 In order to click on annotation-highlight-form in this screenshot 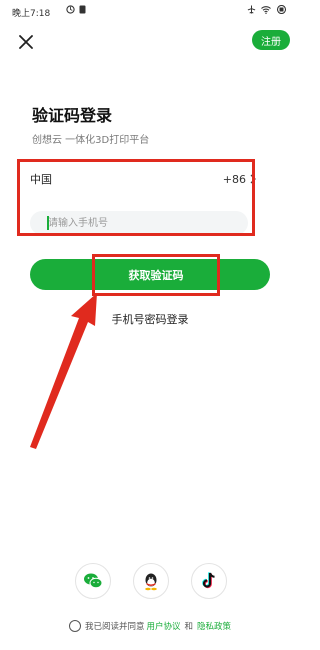, I will do `click(136, 197)`.